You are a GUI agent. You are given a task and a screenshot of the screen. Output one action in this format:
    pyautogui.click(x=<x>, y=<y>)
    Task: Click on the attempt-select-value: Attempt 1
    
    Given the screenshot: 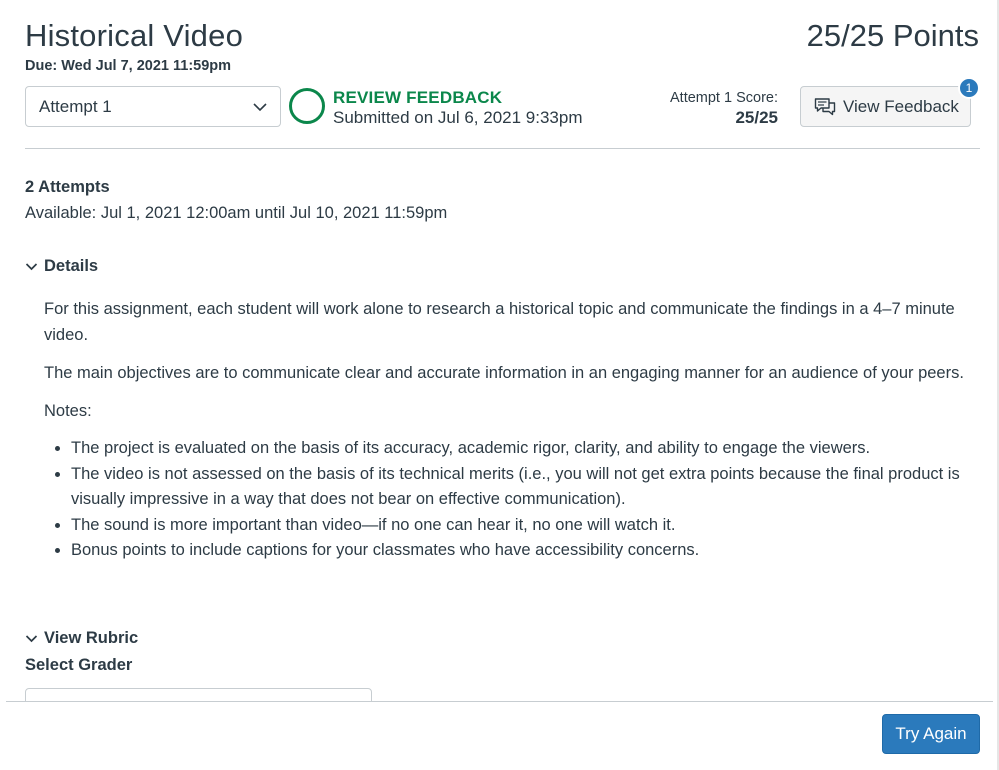 What is the action you would take?
    pyautogui.click(x=75, y=106)
    